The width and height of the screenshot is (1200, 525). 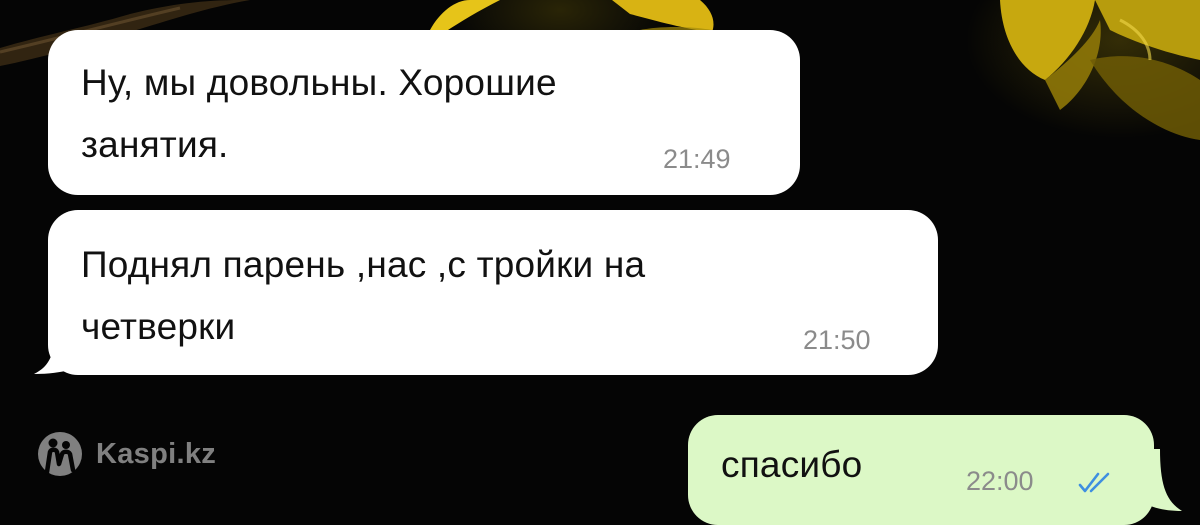 What do you see at coordinates (1000, 481) in the screenshot?
I see `message-timestamp: 22:00` at bounding box center [1000, 481].